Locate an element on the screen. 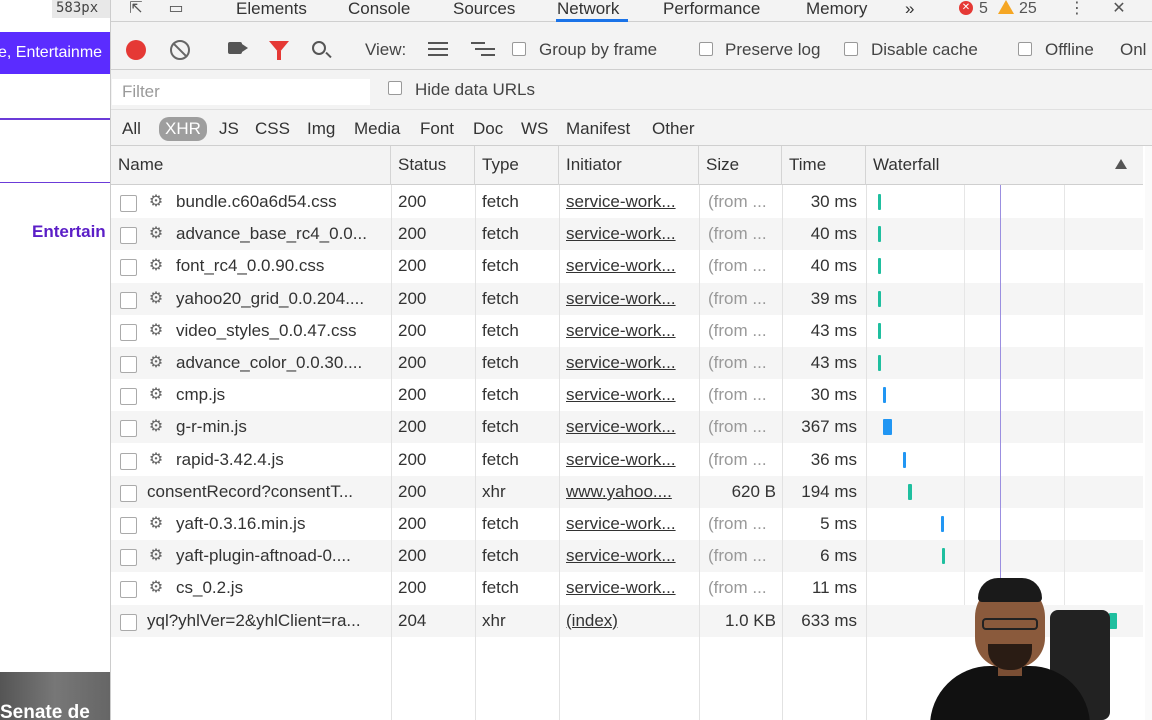  column-status: Status is located at coordinates (433, 165).